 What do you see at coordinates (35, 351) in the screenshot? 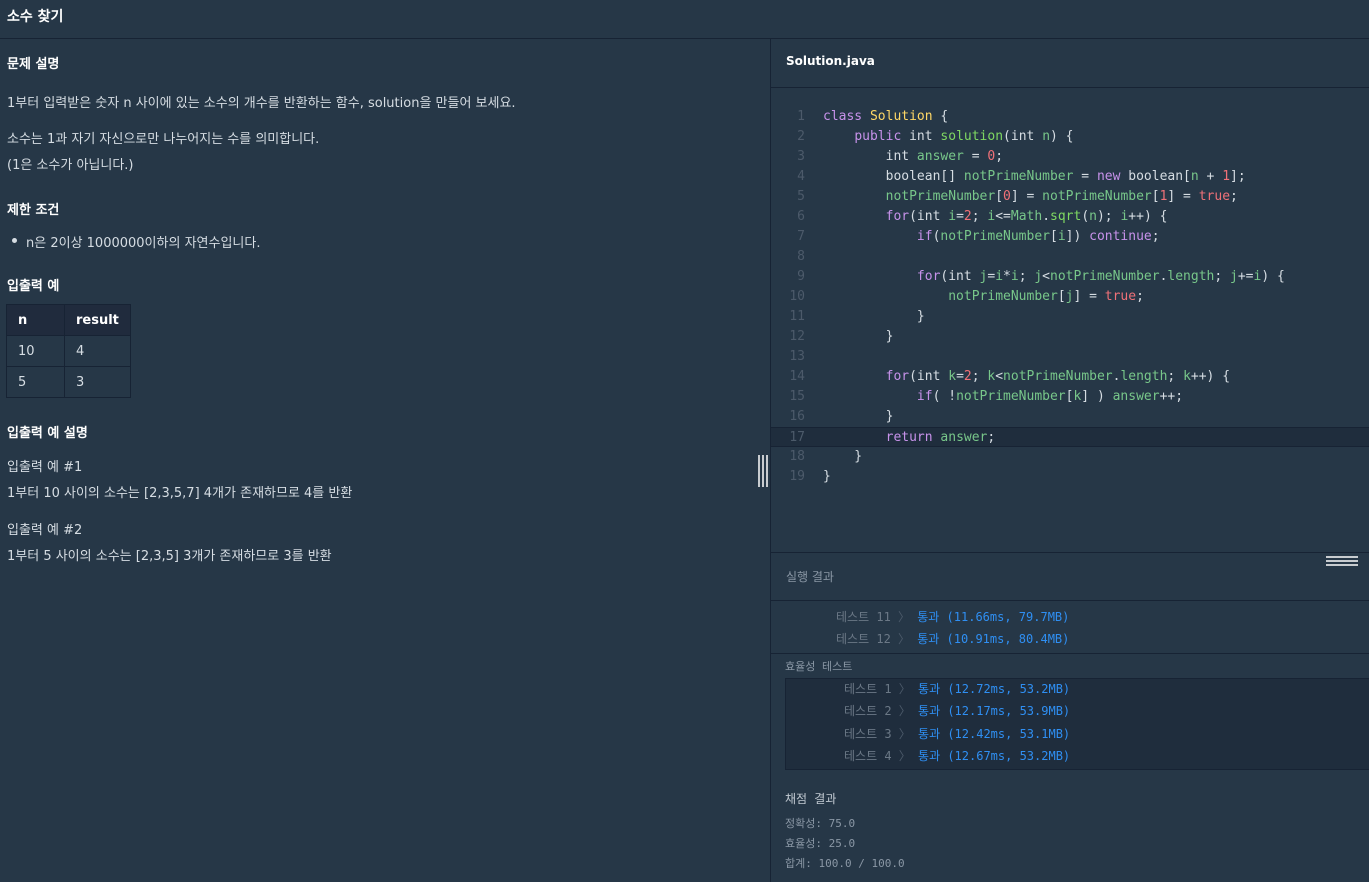
I see `table-cell: 10` at bounding box center [35, 351].